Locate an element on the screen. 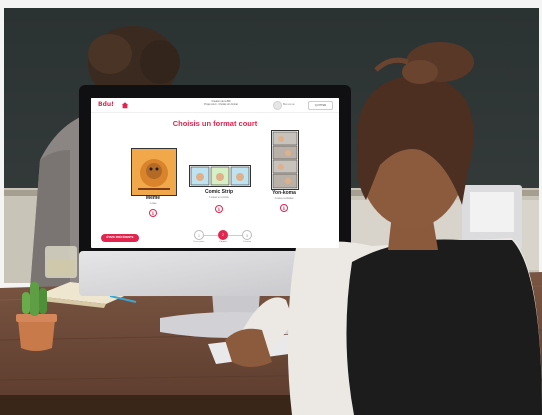  comic-strip-thumbnail is located at coordinates (220, 176).